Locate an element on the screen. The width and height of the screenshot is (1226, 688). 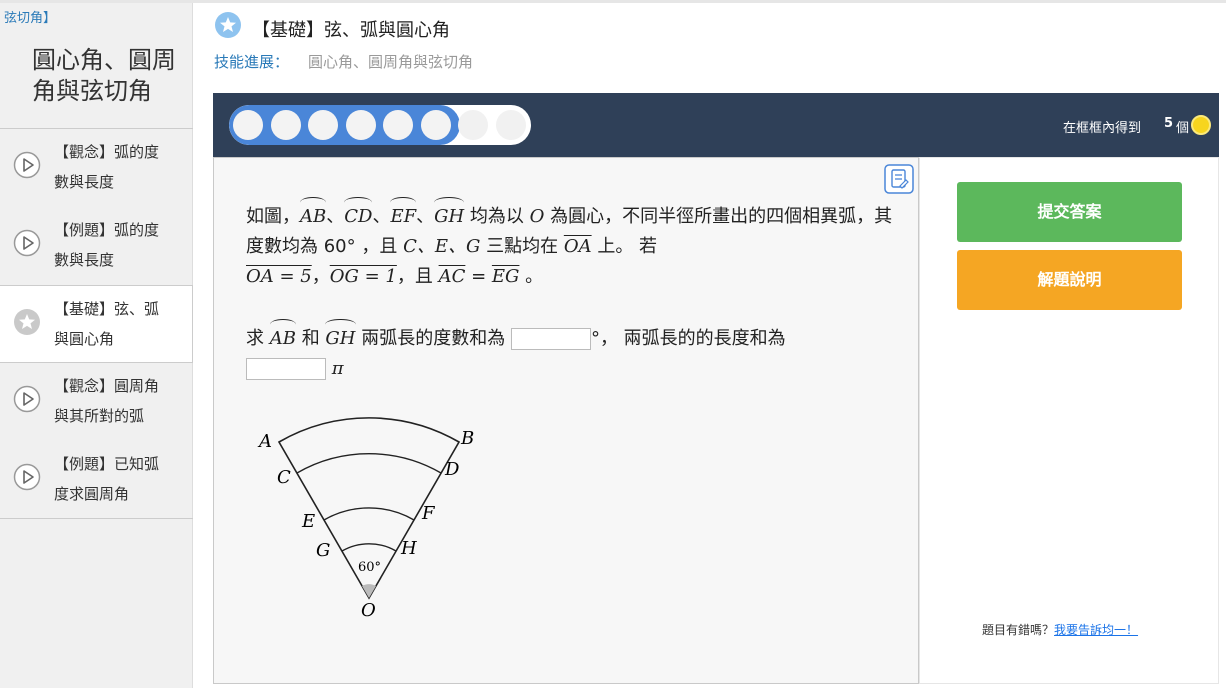
sidebar-item-label: 【例題】已知弧 度求圓周角 is located at coordinates (107, 479).